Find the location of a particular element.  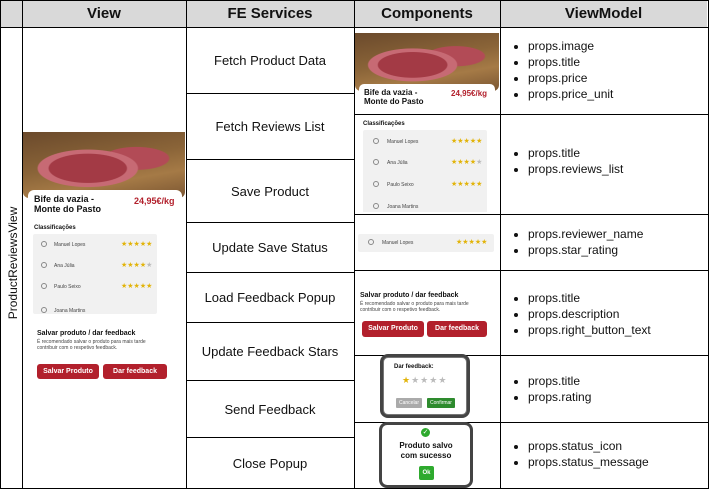

component-product-header: Bife da vazia - Monte do Pasto 24,95€/kg is located at coordinates (427, 71).